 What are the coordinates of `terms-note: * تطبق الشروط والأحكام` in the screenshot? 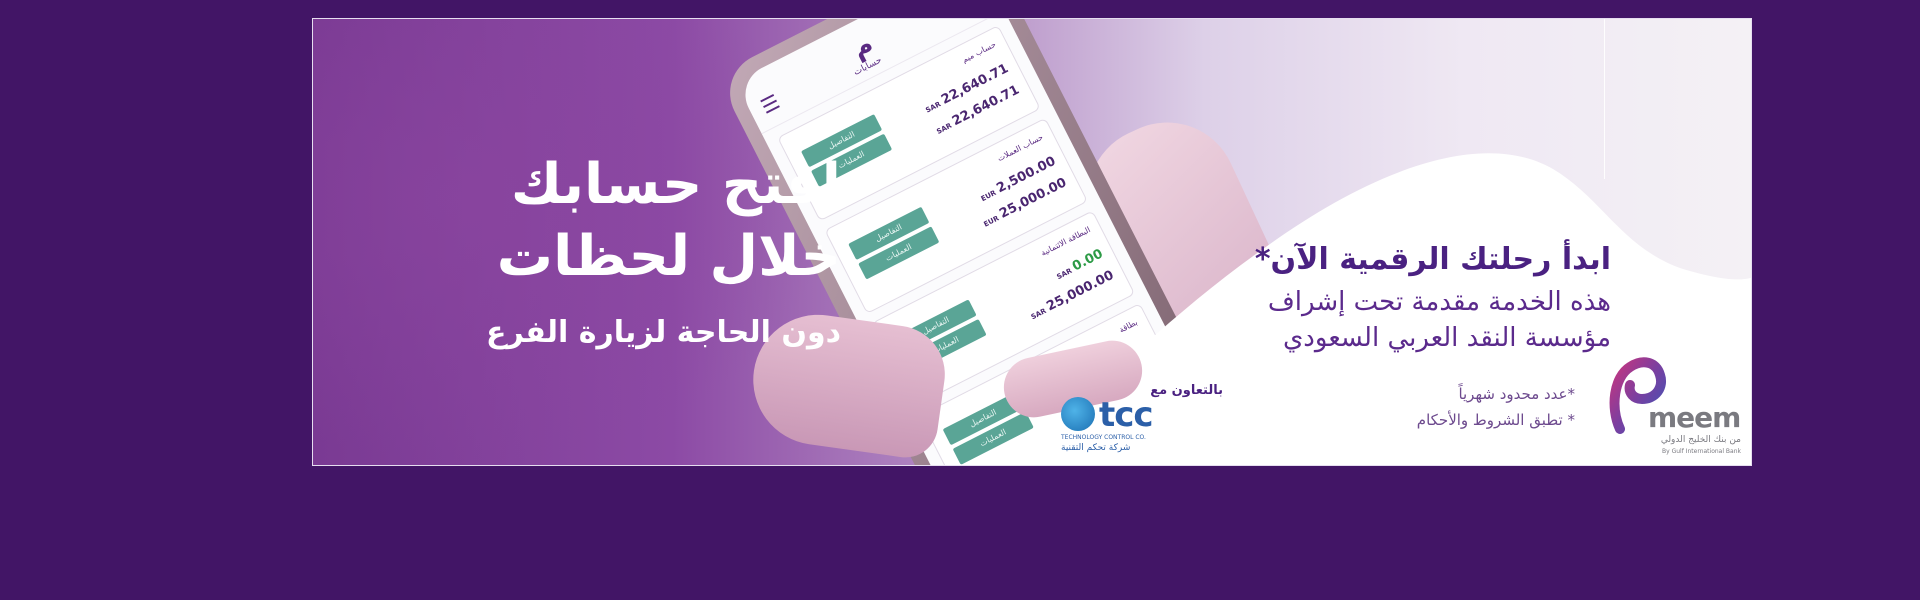 It's located at (1495, 420).